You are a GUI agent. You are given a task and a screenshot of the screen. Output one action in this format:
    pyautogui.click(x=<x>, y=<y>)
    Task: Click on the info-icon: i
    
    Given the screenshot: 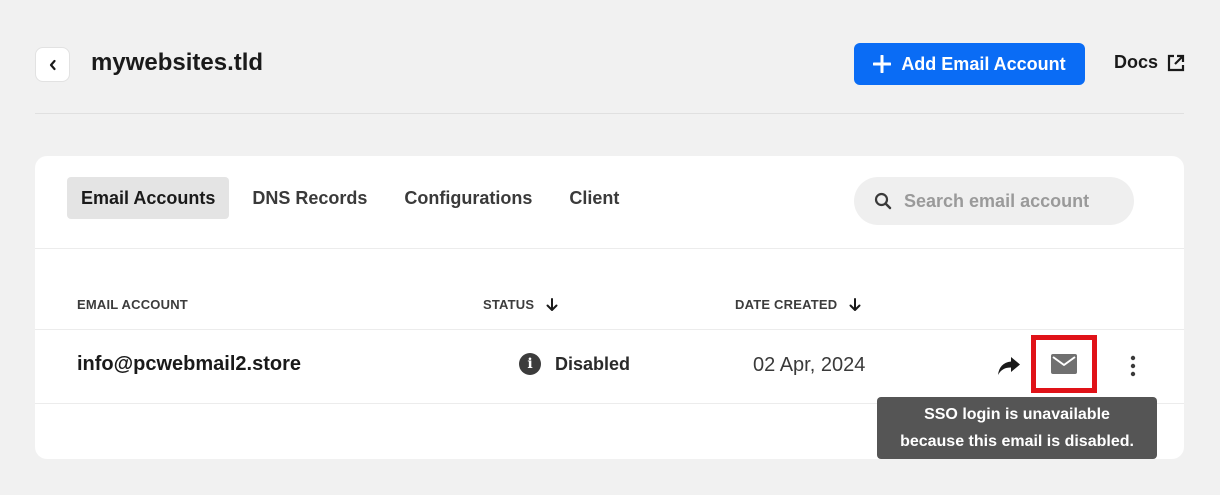 What is the action you would take?
    pyautogui.click(x=530, y=364)
    